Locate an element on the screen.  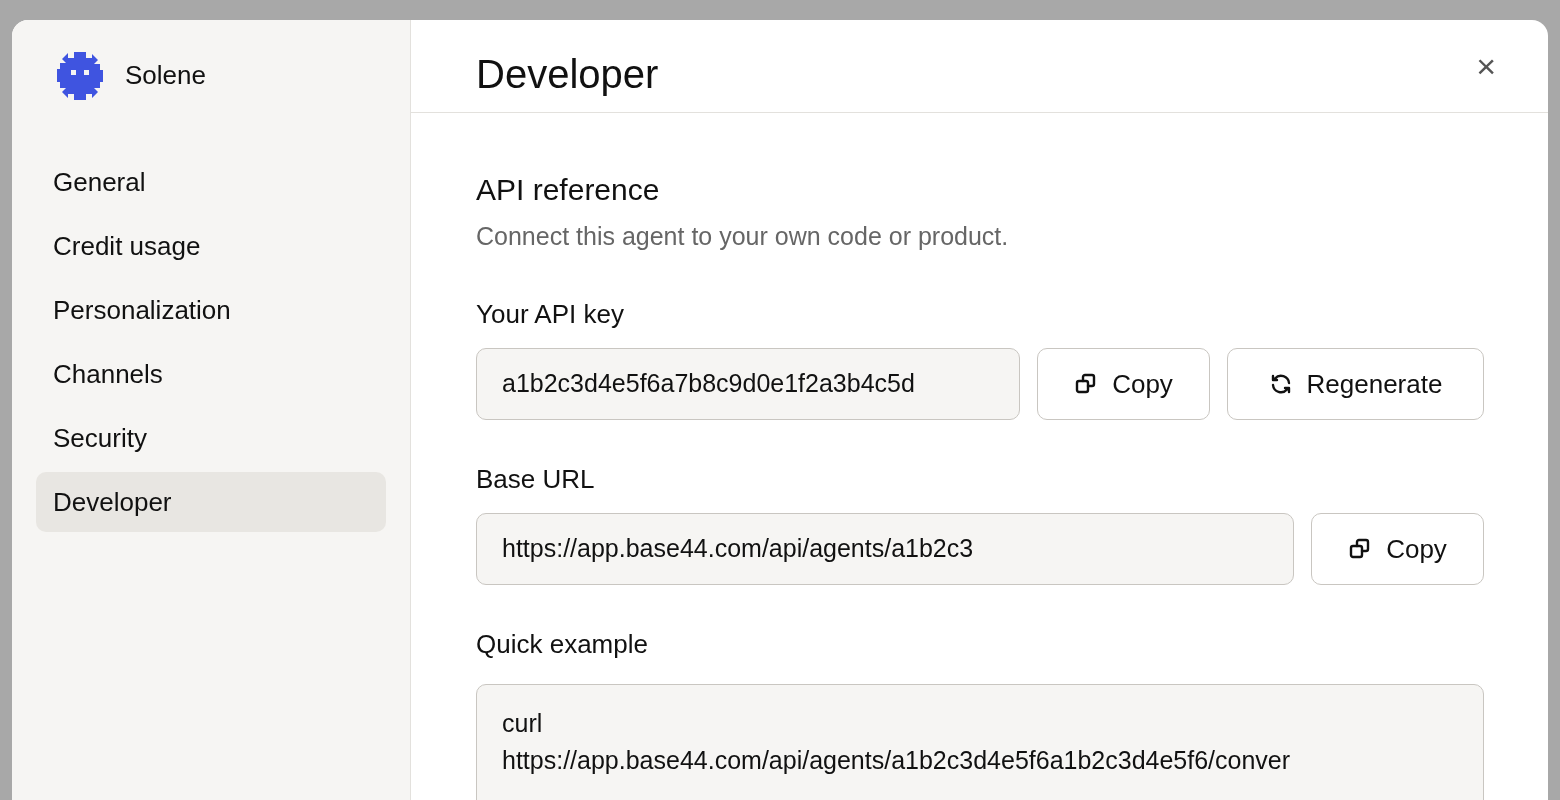
sidebar-item: Developer is located at coordinates (211, 502).